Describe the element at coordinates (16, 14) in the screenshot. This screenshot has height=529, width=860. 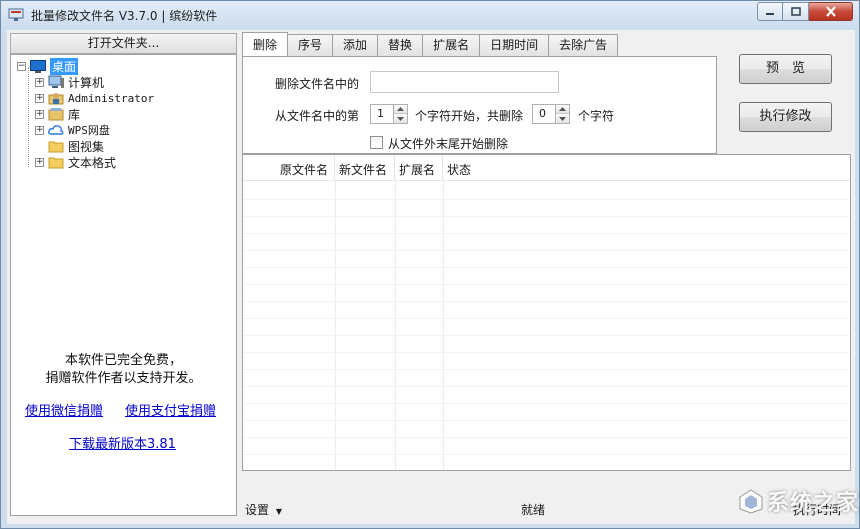
I see `app-icon` at that location.